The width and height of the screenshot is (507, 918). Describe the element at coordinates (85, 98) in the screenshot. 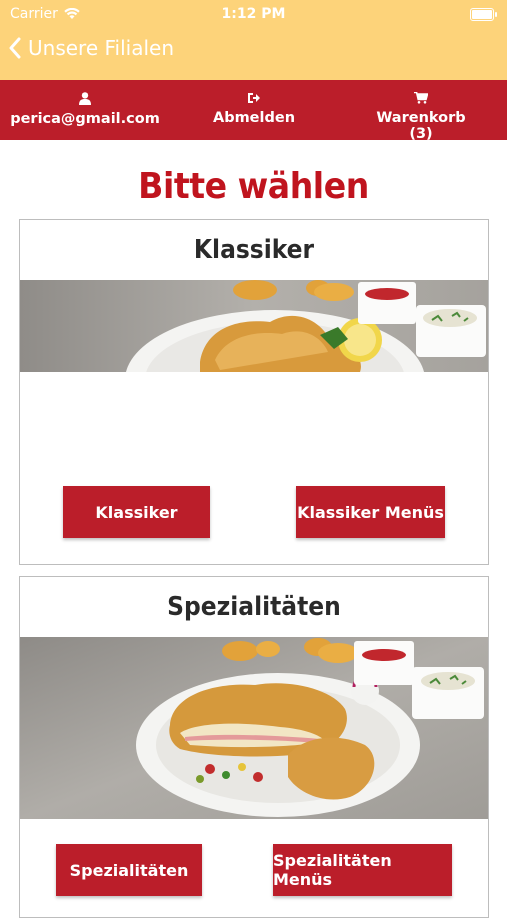

I see `user-icon` at that location.